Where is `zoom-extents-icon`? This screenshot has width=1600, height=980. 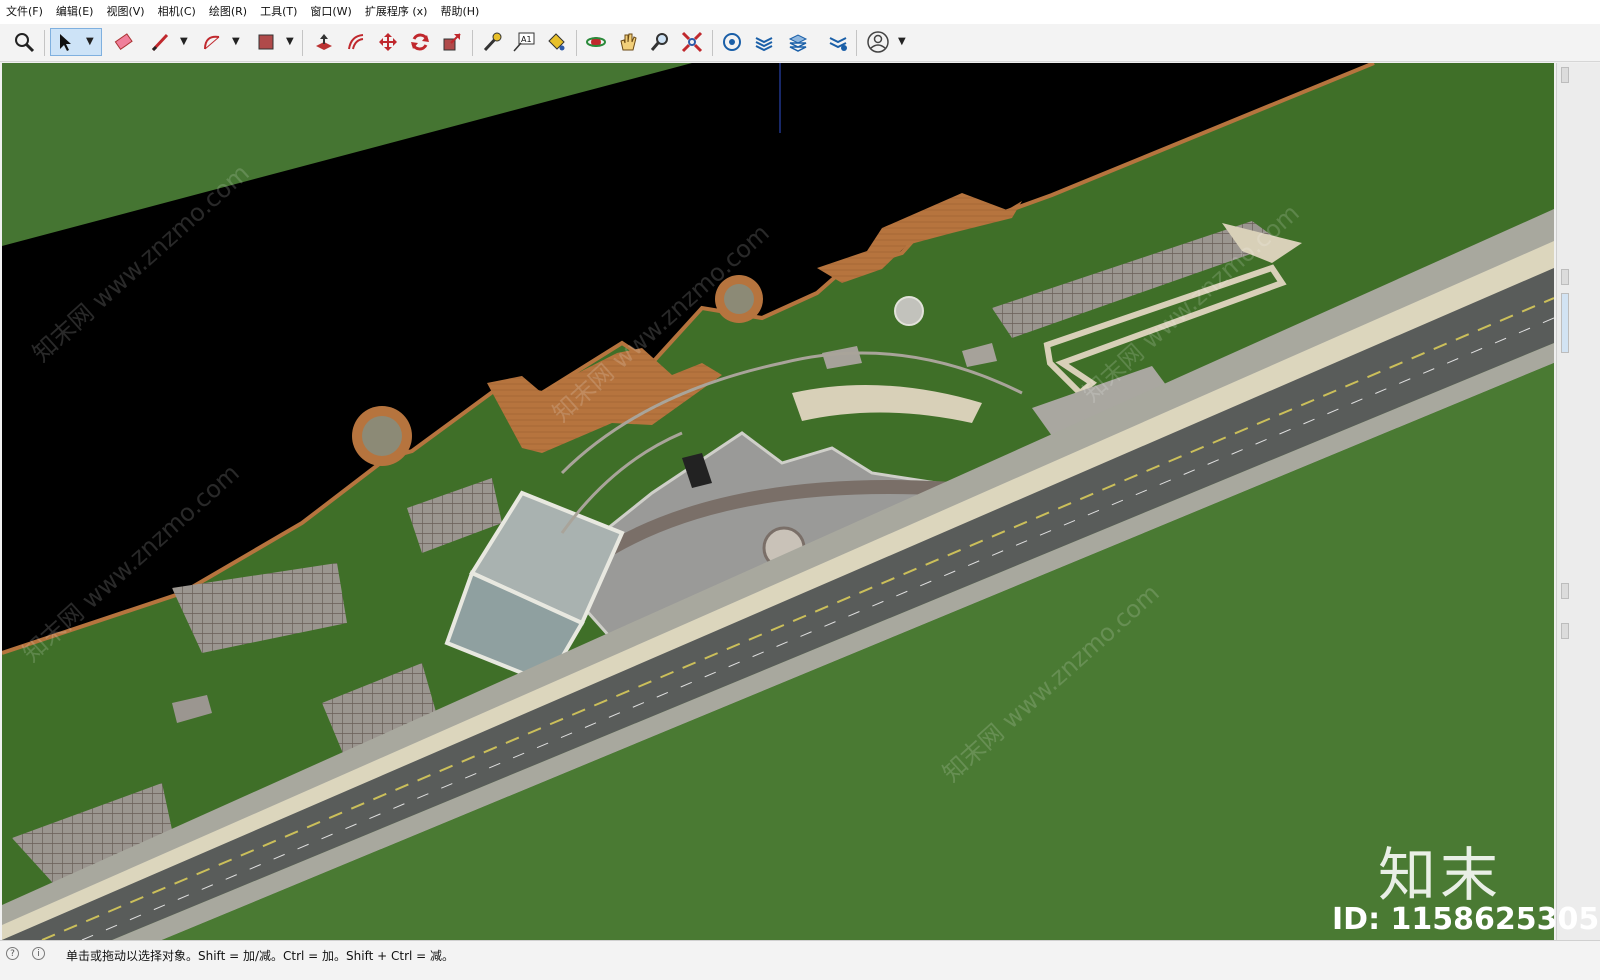 zoom-extents-icon is located at coordinates (25, 43).